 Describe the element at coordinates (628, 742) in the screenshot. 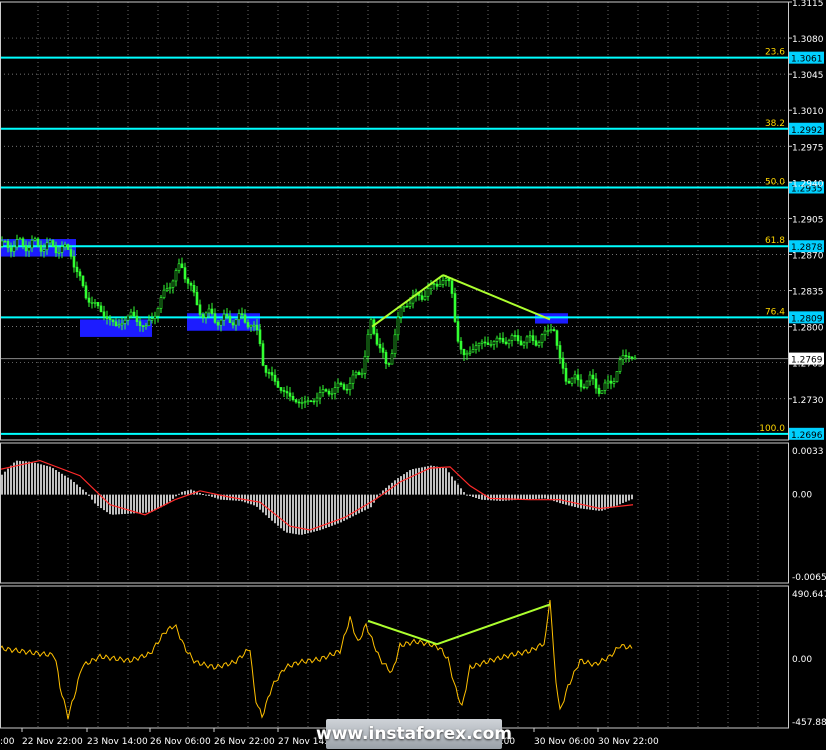

I see `x-tick-label: 30 Nov 22:00` at that location.